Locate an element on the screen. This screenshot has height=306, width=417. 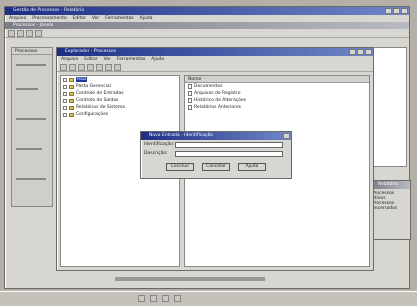
up-folder-icon is located at coordinates (81, 67).